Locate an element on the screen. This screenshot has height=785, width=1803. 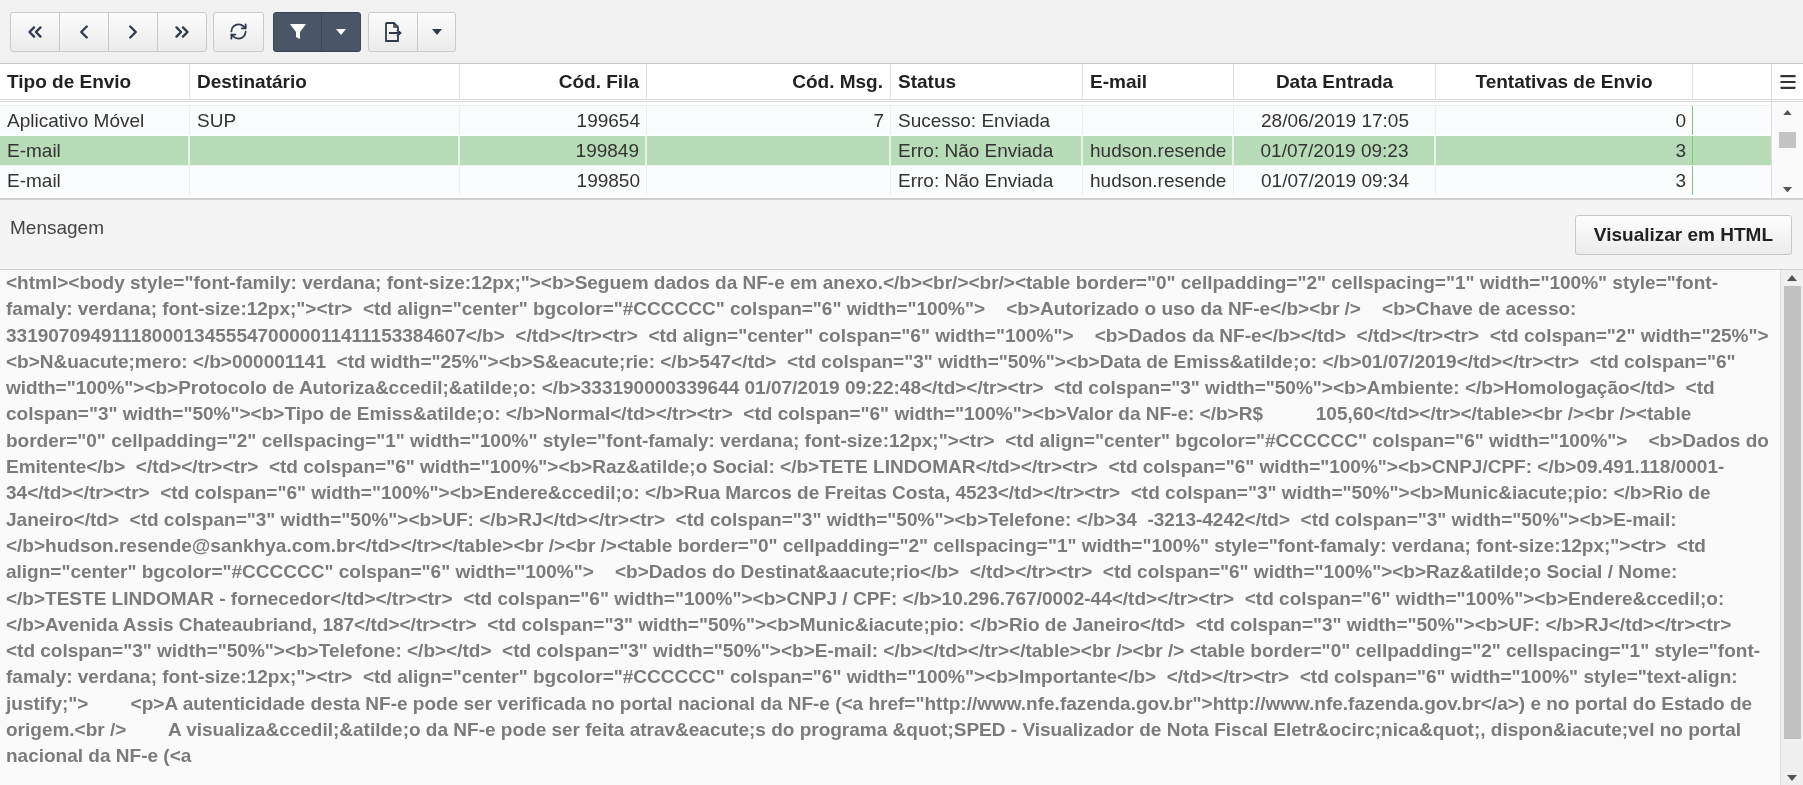
export-button is located at coordinates (393, 31).